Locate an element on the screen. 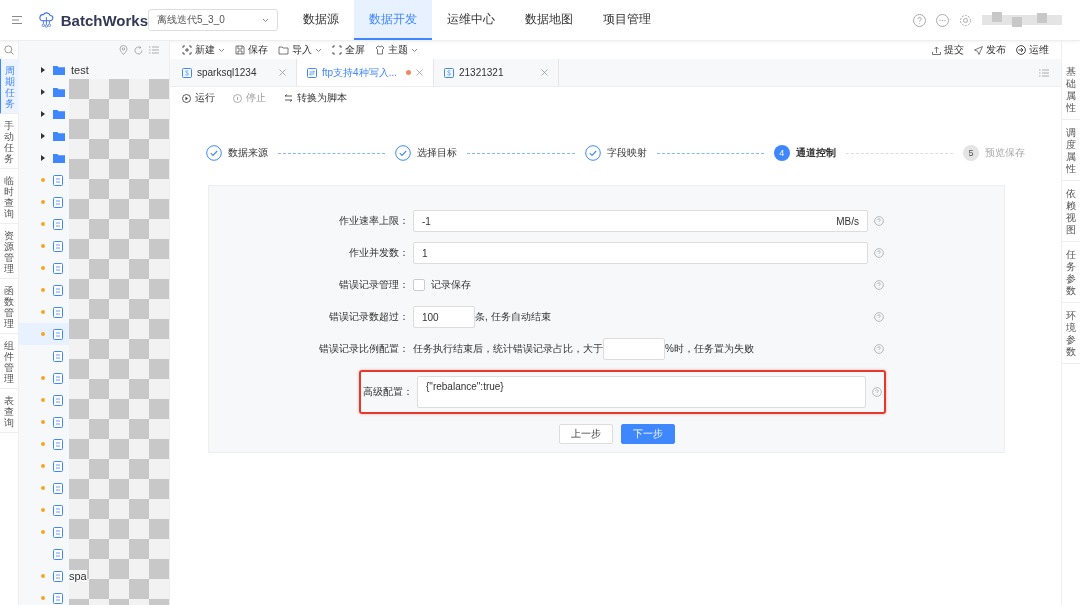 The height and width of the screenshot is (605, 1080). input-field: -1 MB/s is located at coordinates (640, 221).